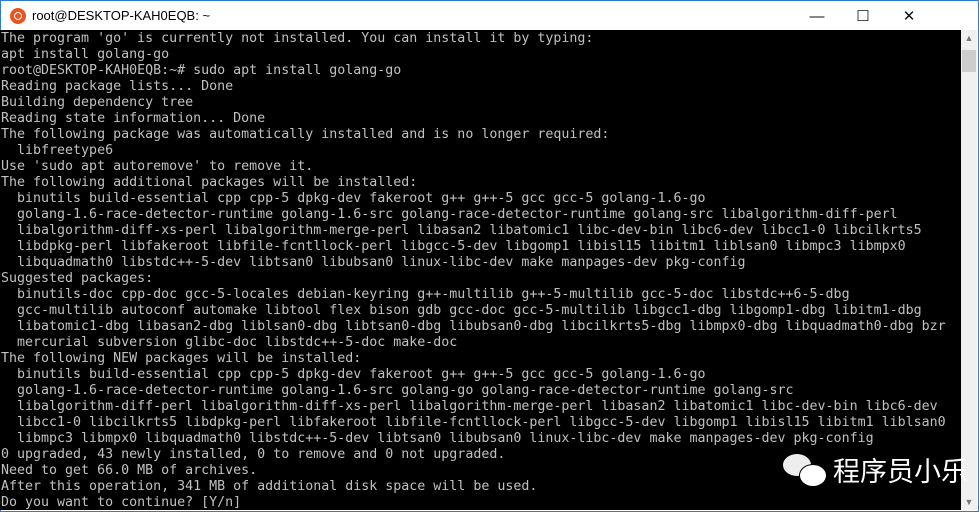 Image resolution: width=979 pixels, height=512 pixels. What do you see at coordinates (805, 470) in the screenshot?
I see `wechat-icon` at bounding box center [805, 470].